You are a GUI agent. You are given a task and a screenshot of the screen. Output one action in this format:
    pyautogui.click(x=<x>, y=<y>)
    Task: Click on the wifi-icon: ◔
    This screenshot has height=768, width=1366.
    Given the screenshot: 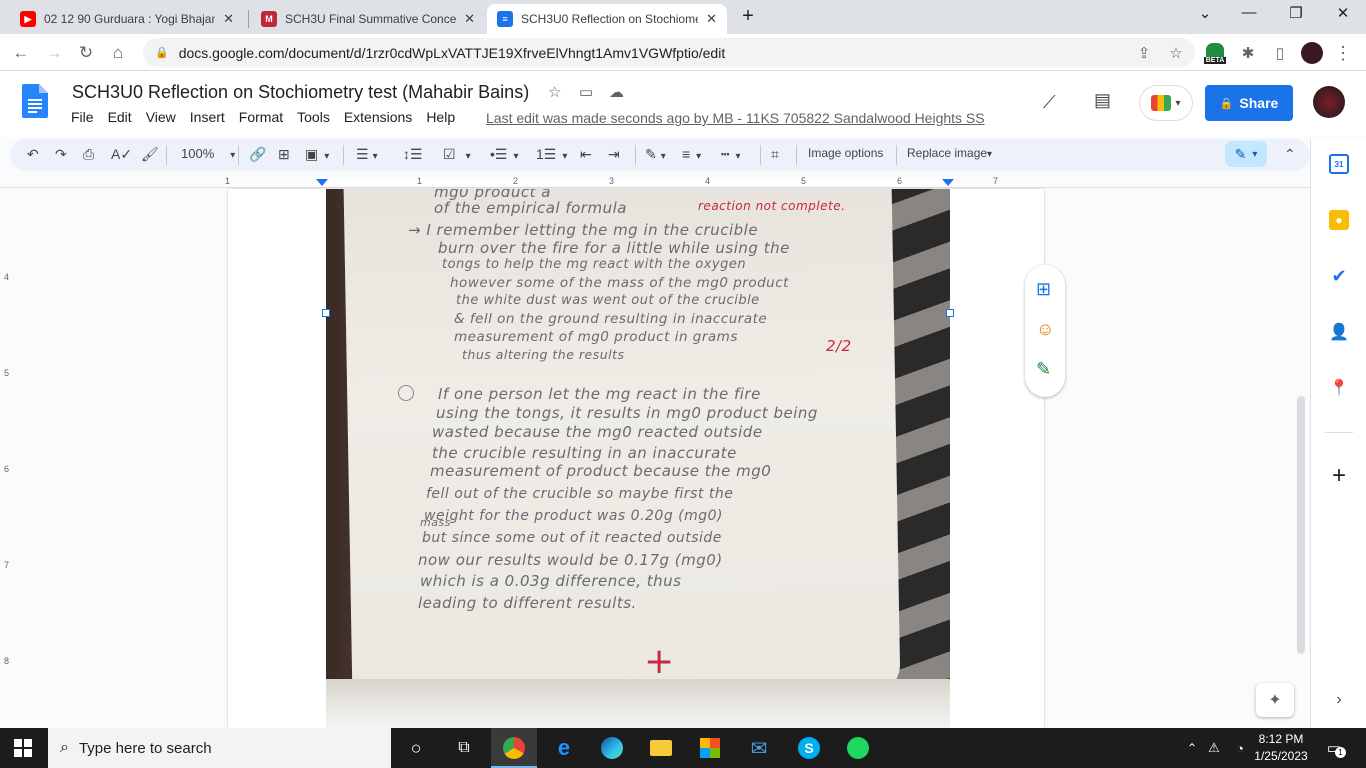 What is the action you would take?
    pyautogui.click(x=1240, y=748)
    